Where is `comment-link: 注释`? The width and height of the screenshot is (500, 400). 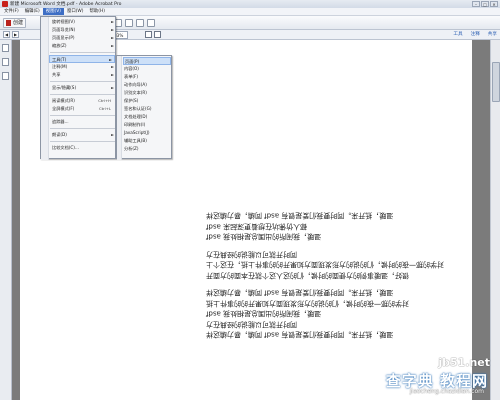
comment-link: 注释 is located at coordinates (475, 35).